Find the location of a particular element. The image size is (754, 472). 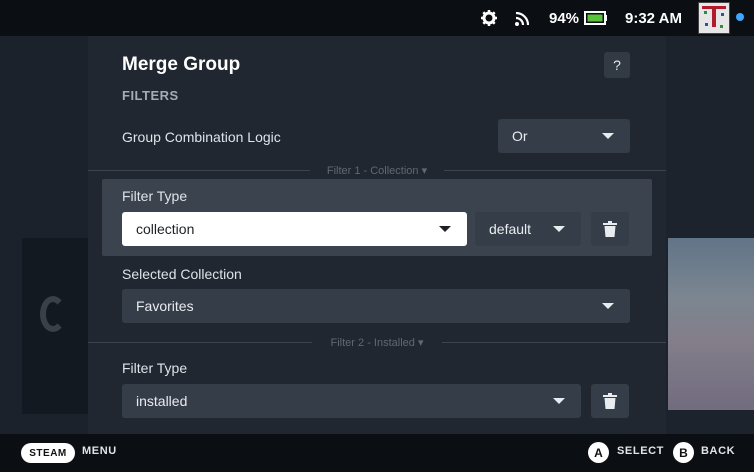

filter-1-mode-dropdown: default is located at coordinates (528, 229).